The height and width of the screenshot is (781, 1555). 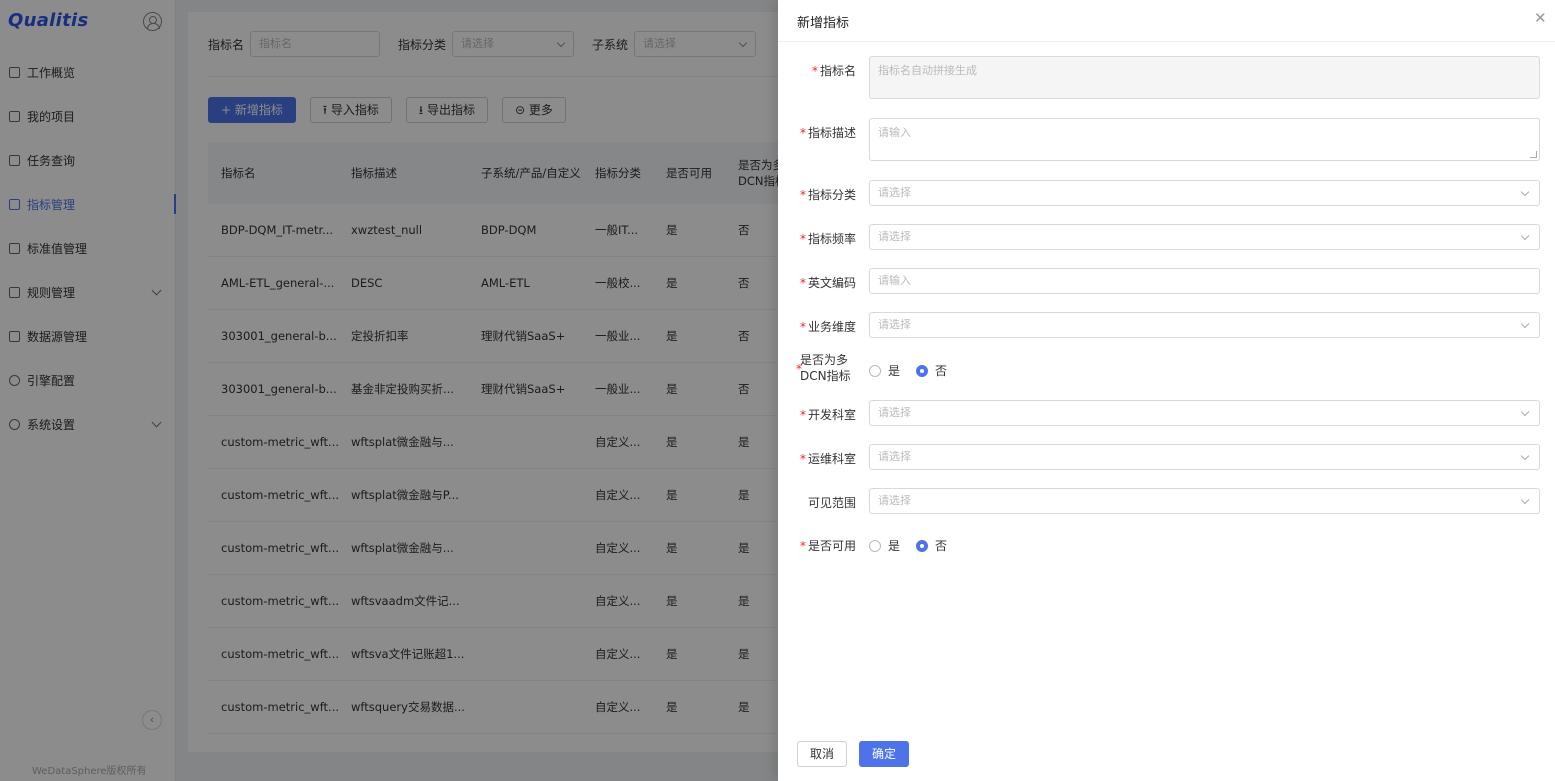 I want to click on business-dimension-select: 请选择, so click(x=1204, y=325).